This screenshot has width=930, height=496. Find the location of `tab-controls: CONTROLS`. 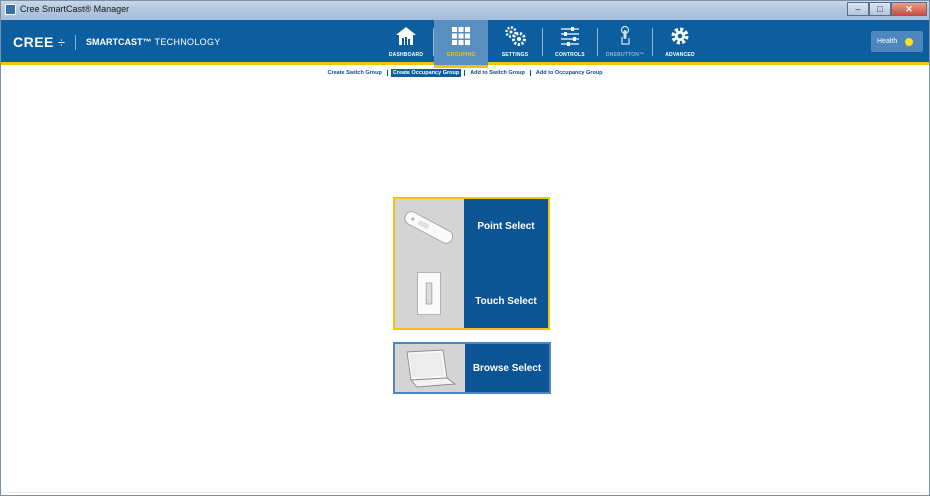

tab-controls: CONTROLS is located at coordinates (570, 42).